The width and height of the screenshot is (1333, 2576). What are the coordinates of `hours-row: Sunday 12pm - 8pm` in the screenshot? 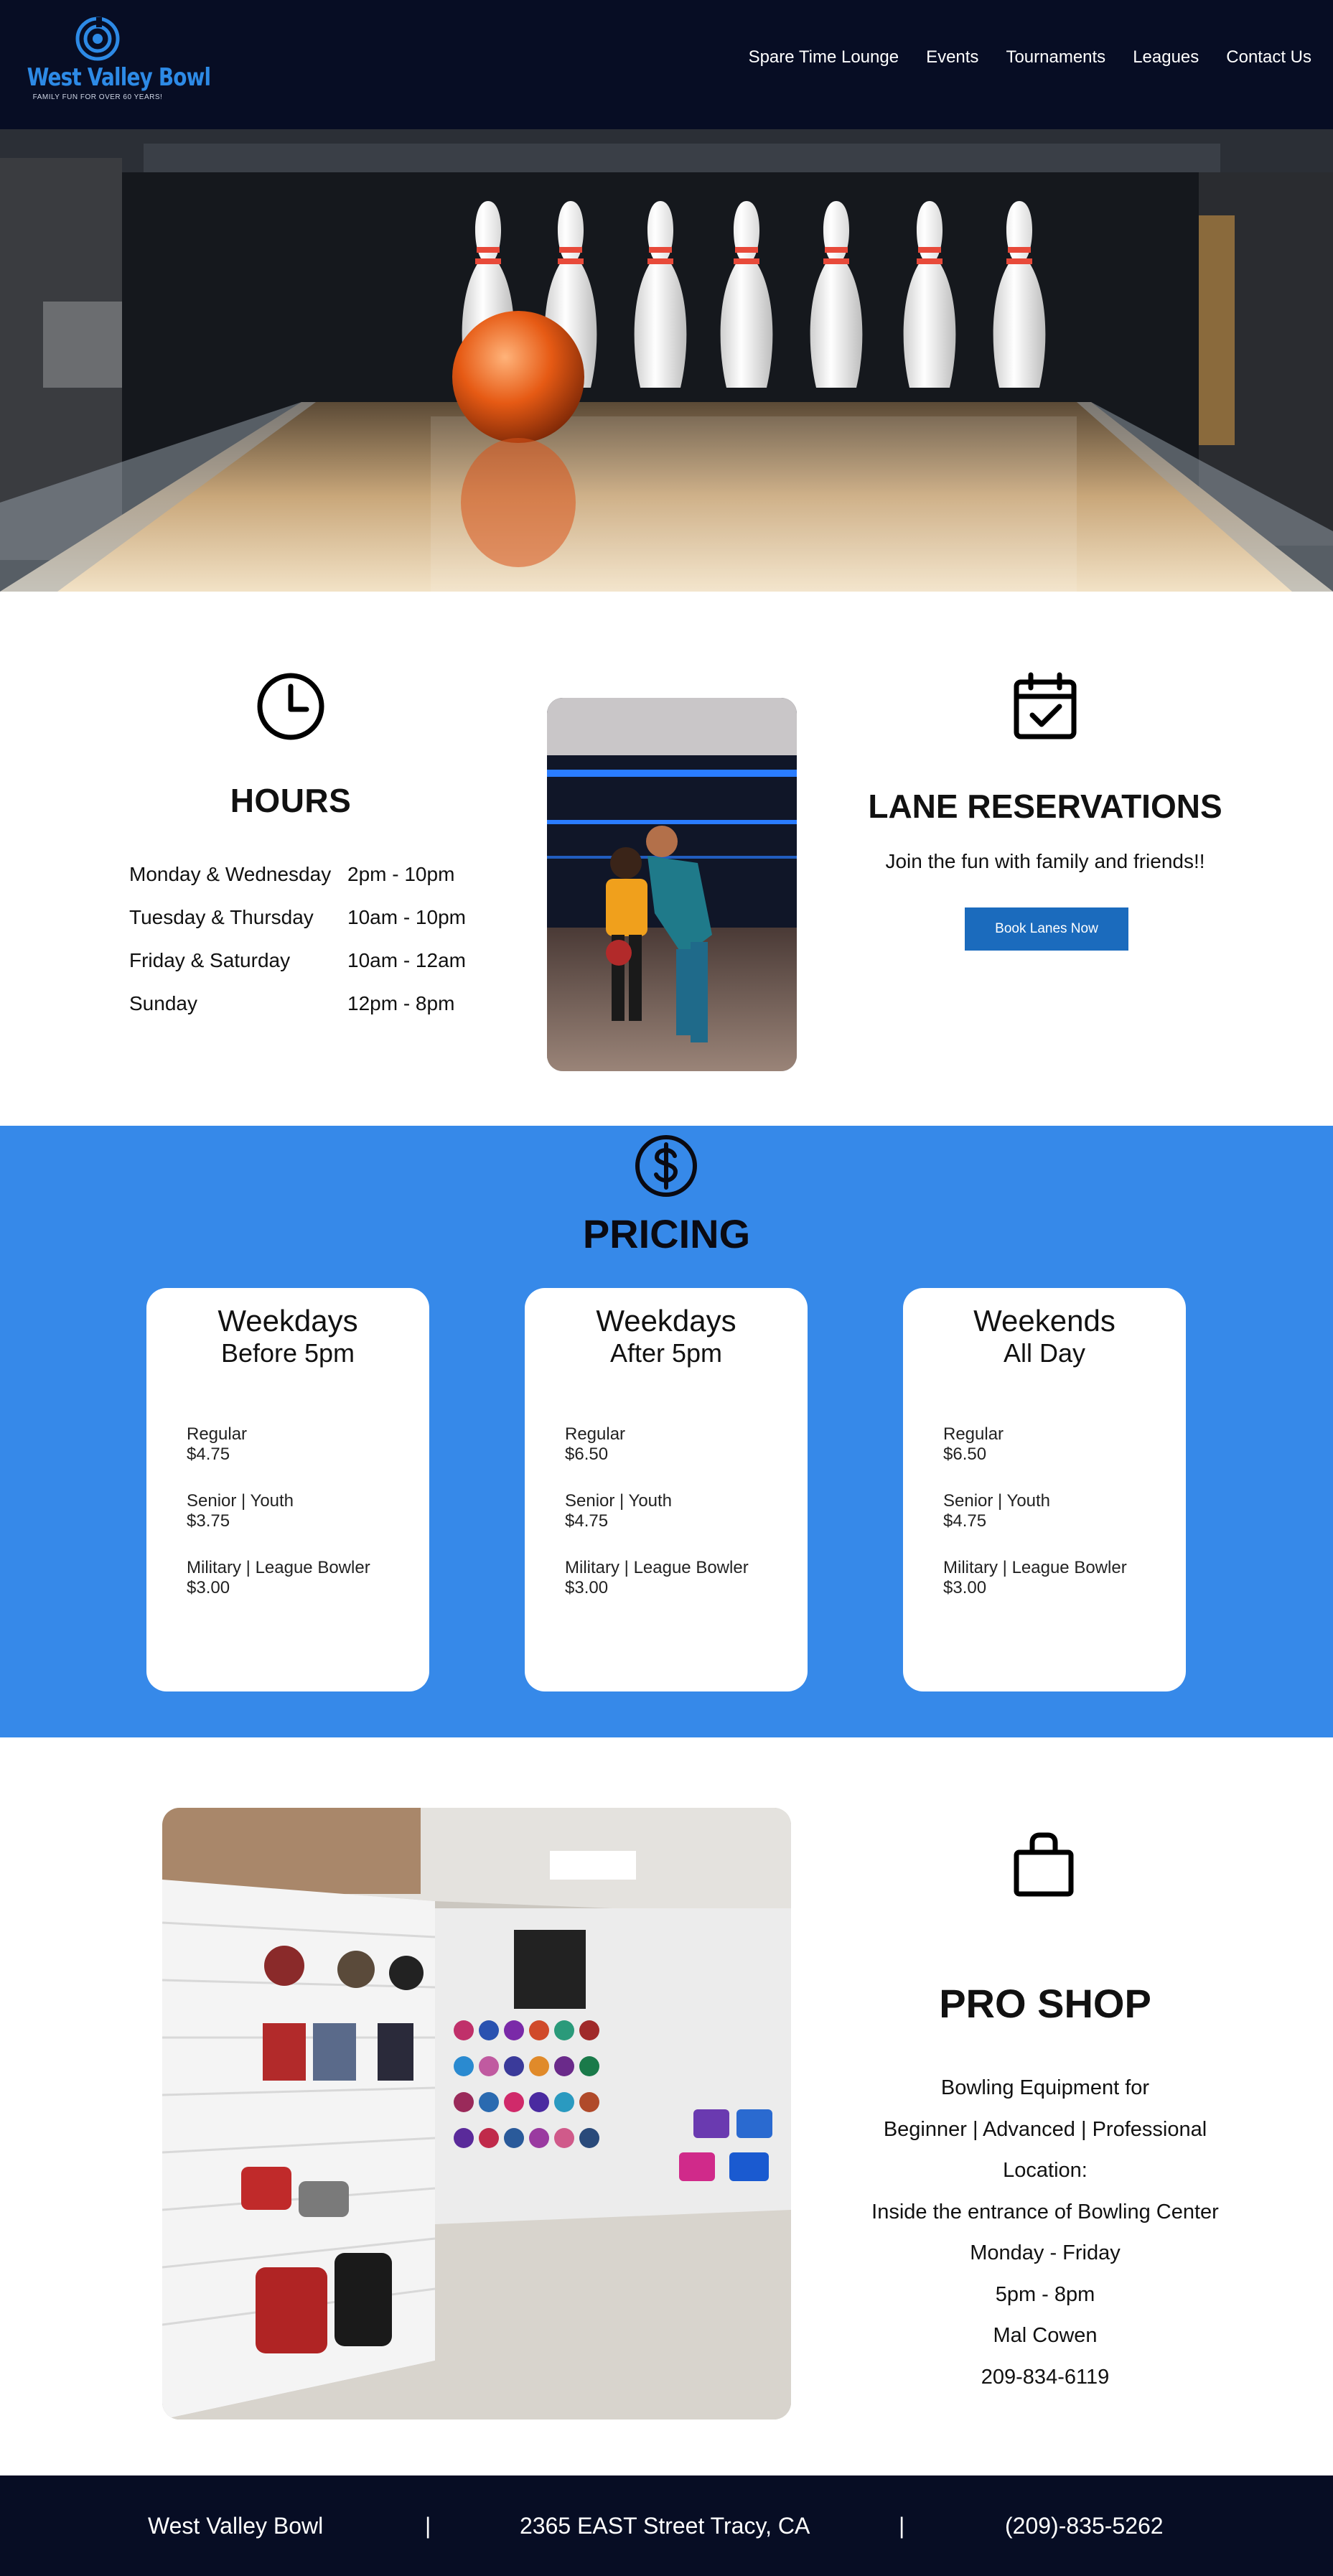 It's located at (315, 1003).